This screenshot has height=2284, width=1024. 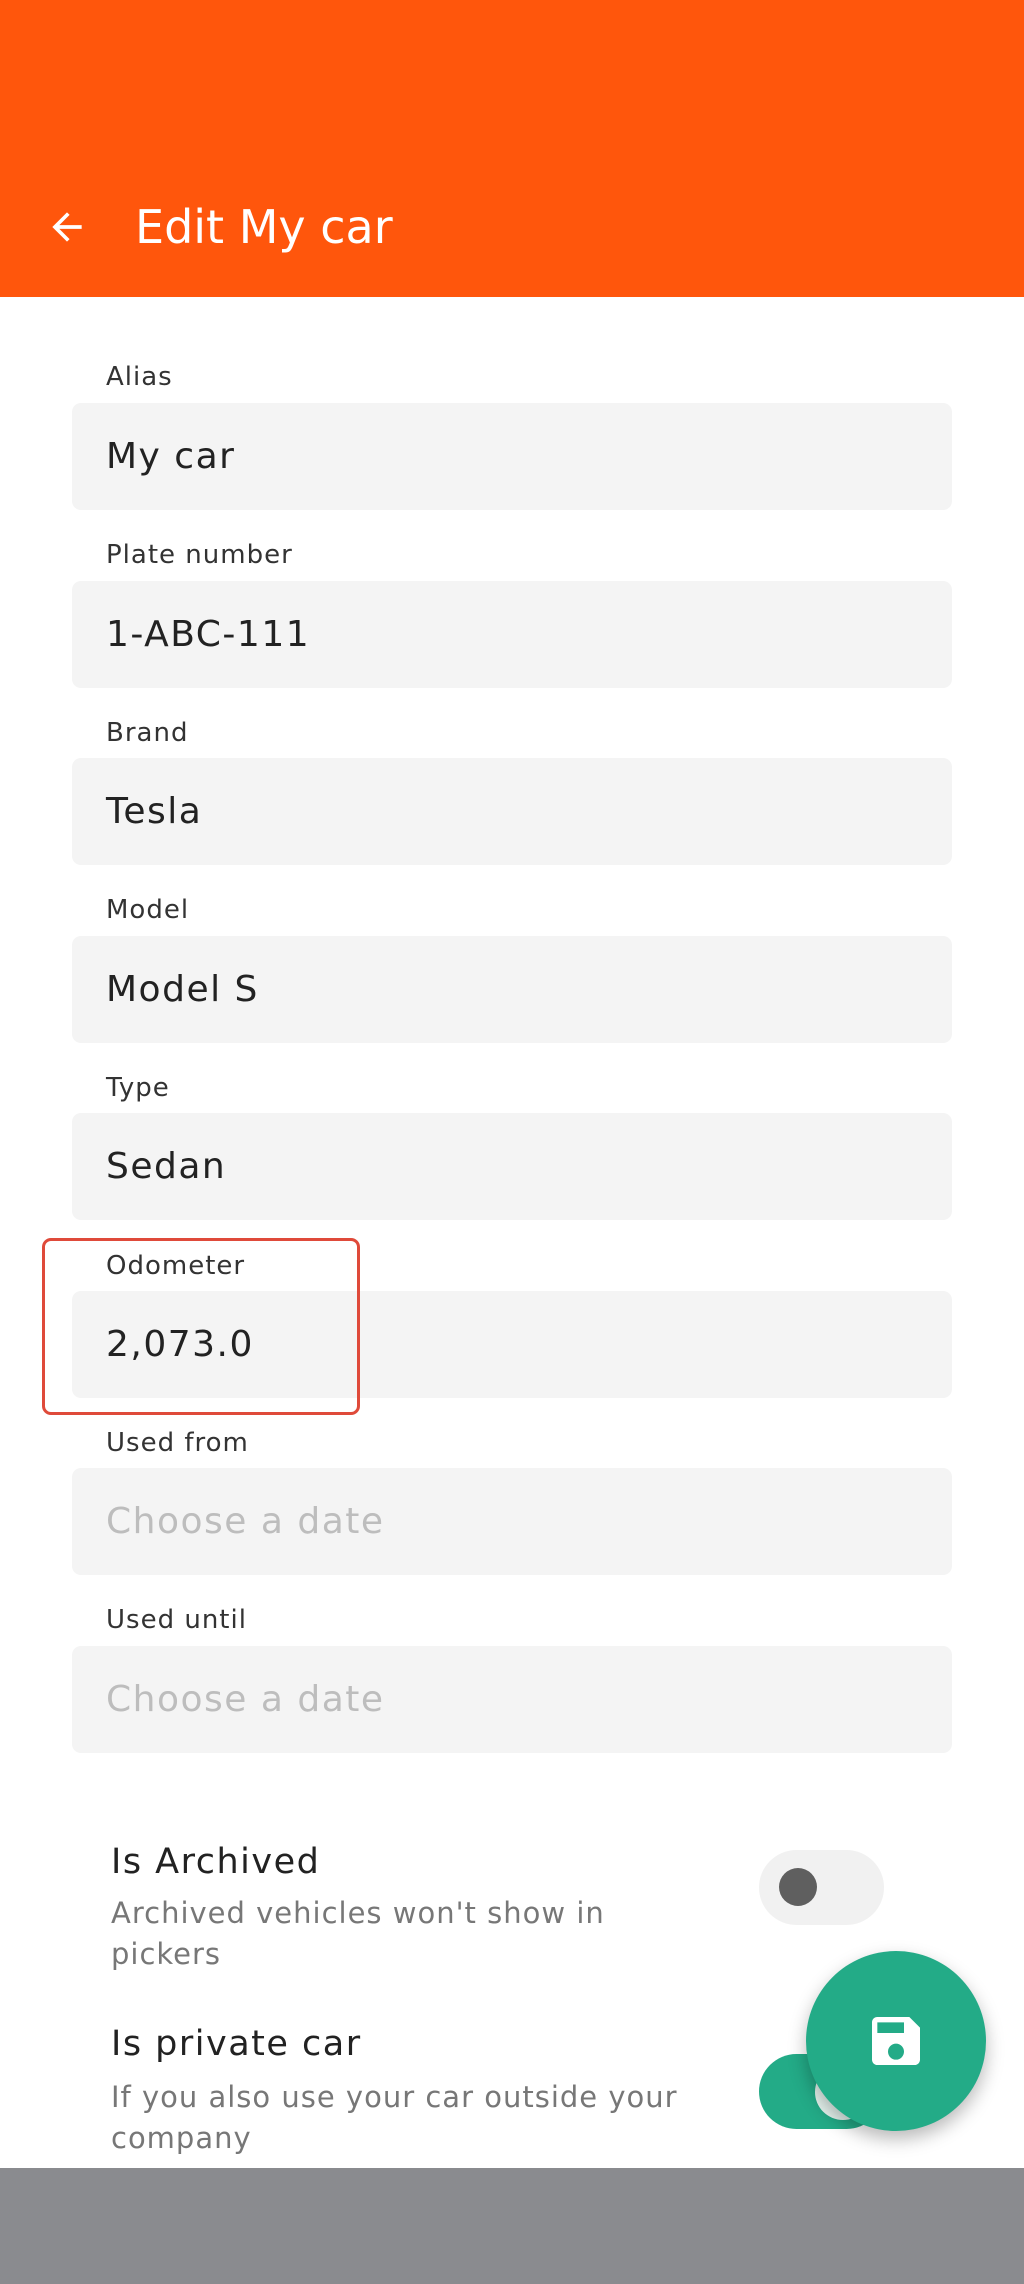 I want to click on brand-field: Tesla, so click(x=512, y=811).